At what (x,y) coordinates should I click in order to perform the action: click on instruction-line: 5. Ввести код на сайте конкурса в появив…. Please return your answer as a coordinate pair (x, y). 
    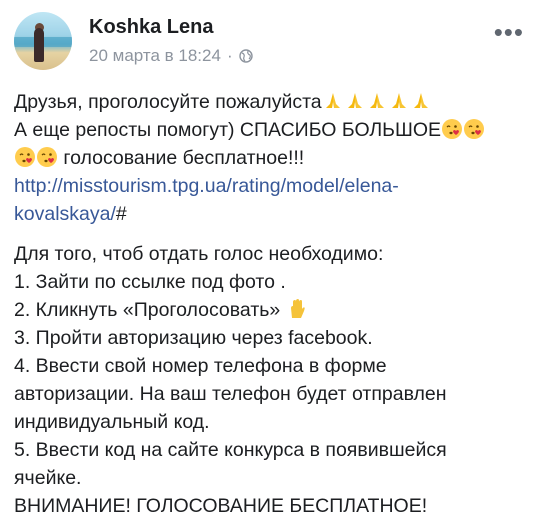
    Looking at the image, I should click on (230, 450).